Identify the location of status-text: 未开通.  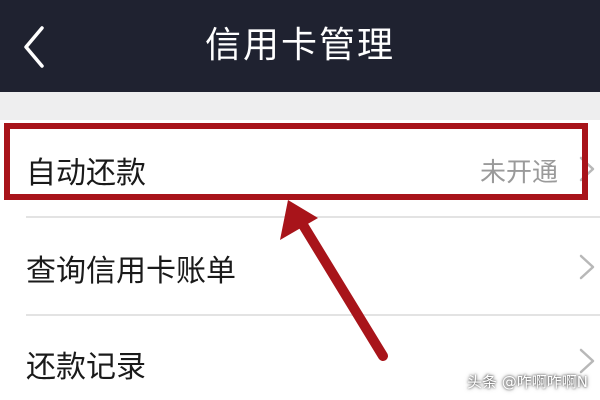
(518, 173).